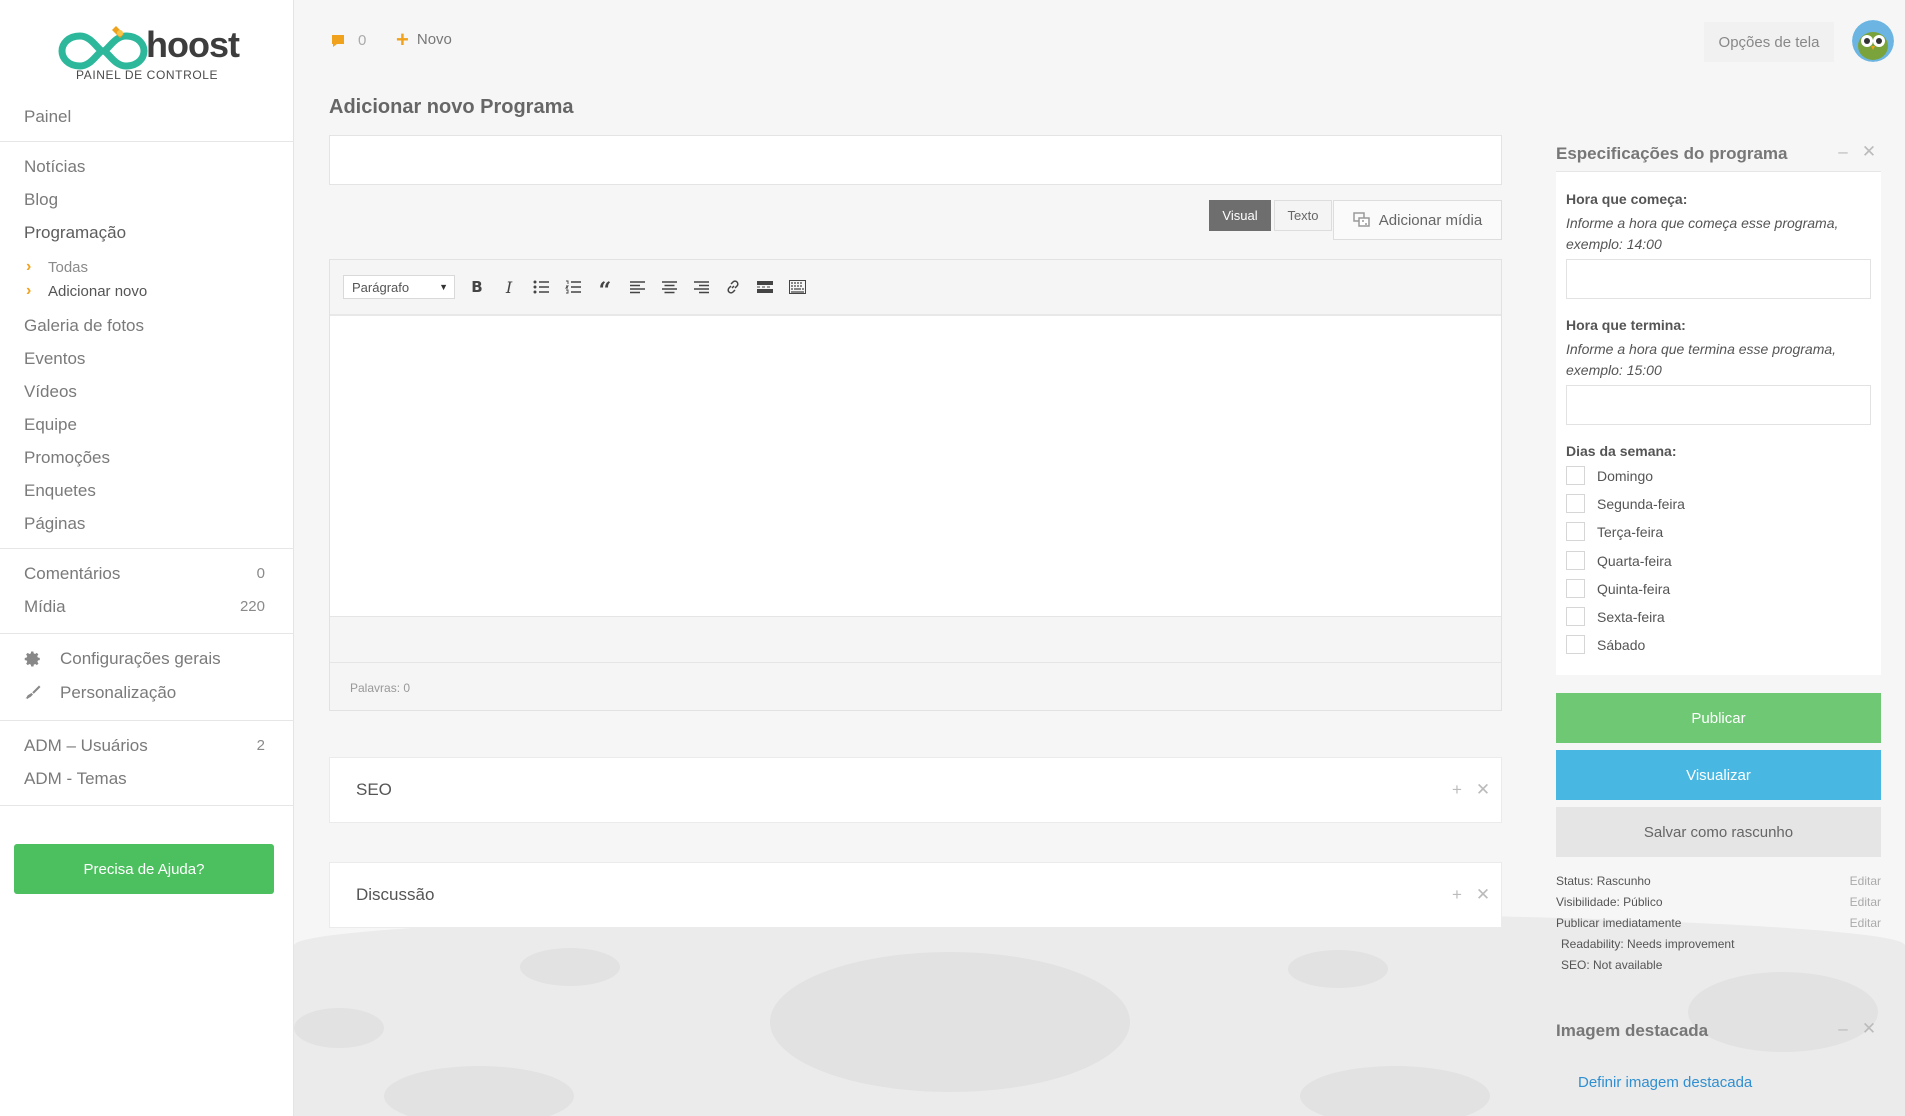 The image size is (1905, 1116). What do you see at coordinates (381, 287) in the screenshot?
I see `format-select-value: Parágrafo` at bounding box center [381, 287].